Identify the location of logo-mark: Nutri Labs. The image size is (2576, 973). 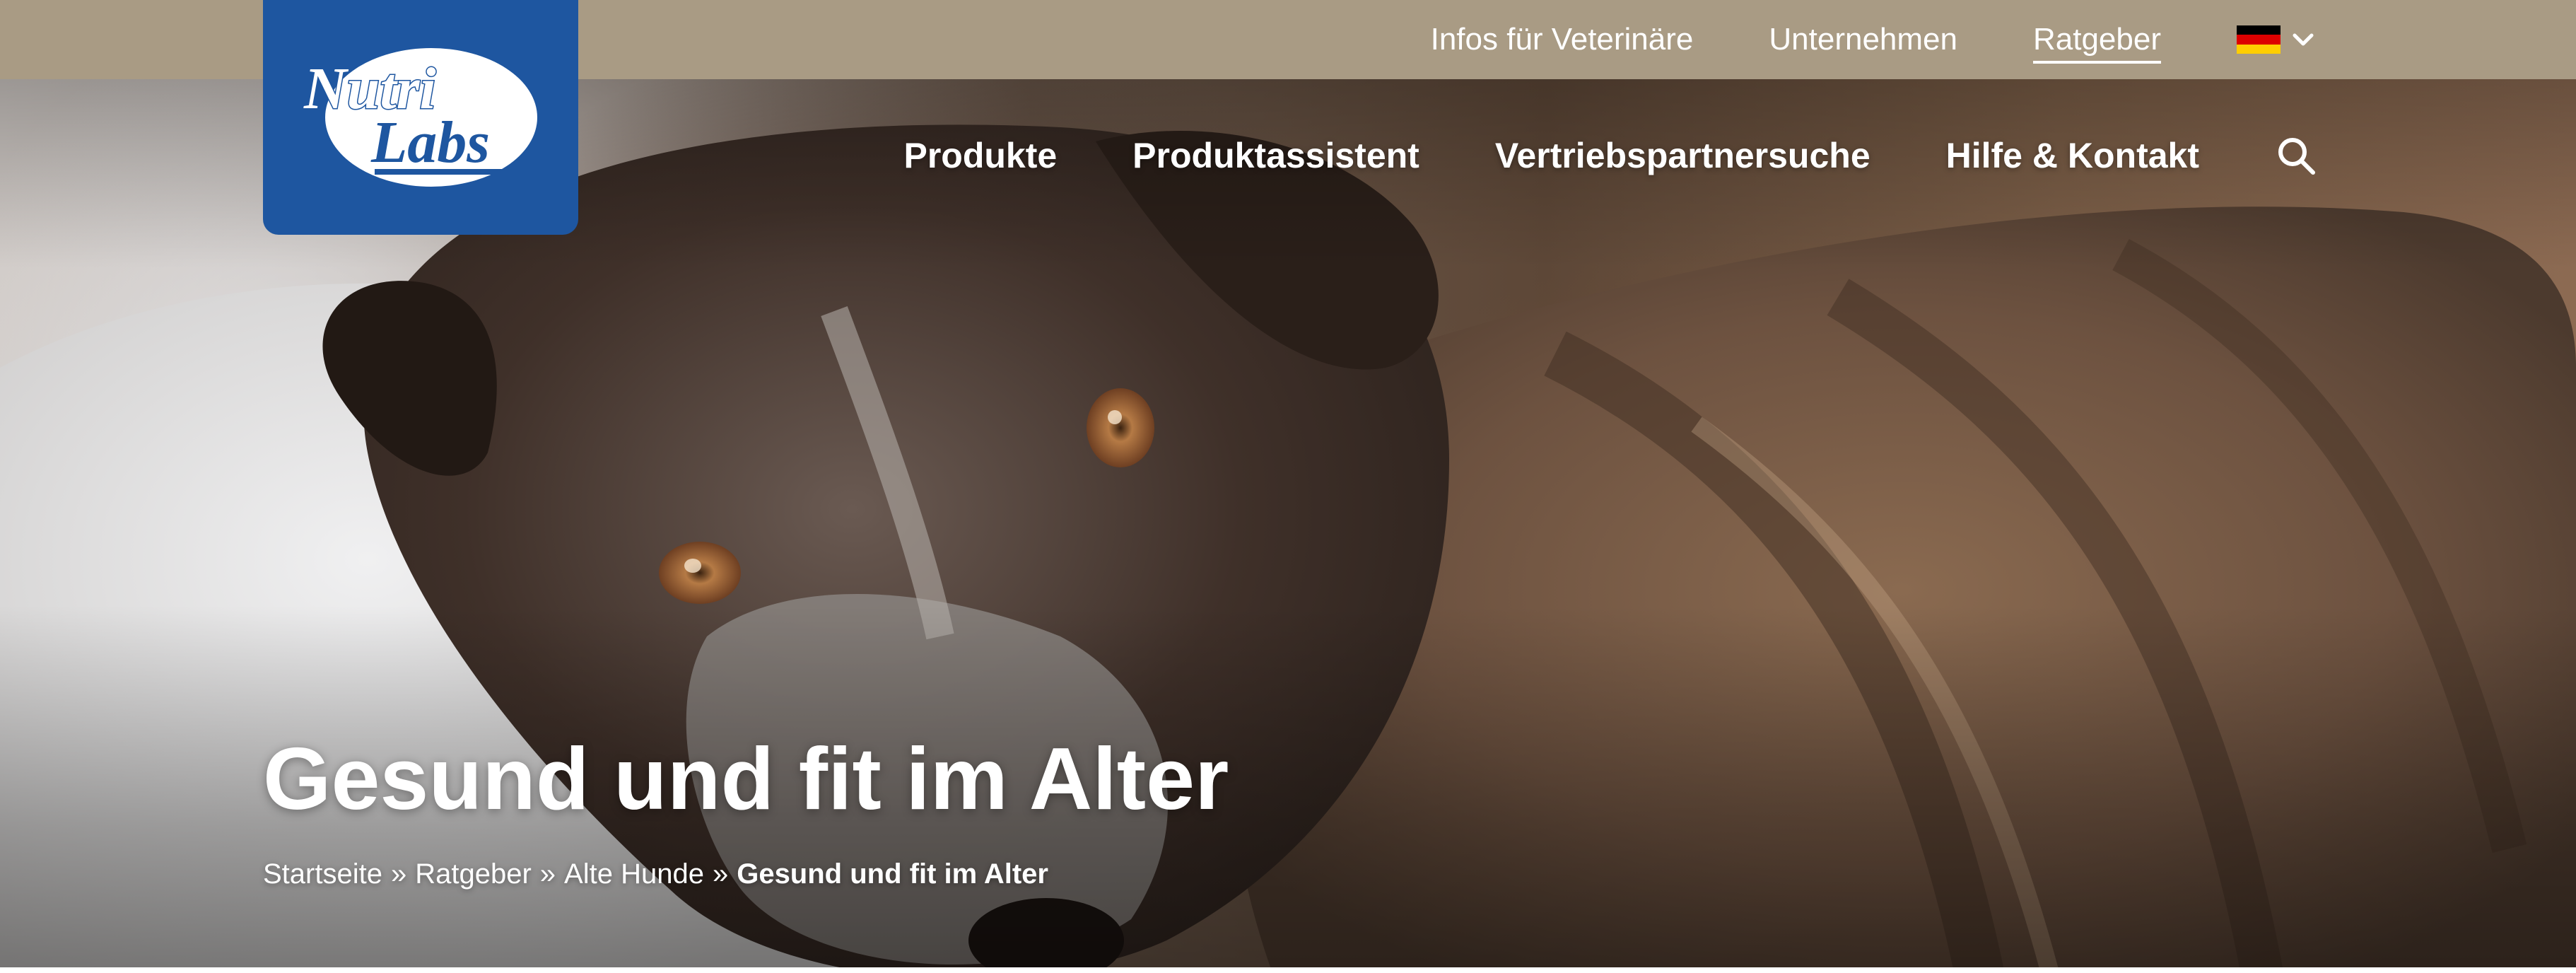
(420, 117).